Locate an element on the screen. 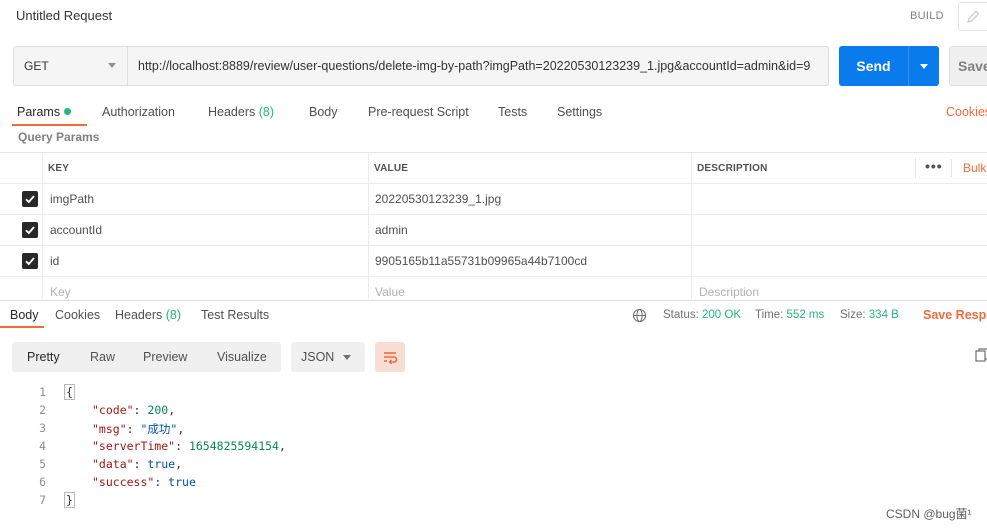  view-pretty-button: Pretty is located at coordinates (43, 357).